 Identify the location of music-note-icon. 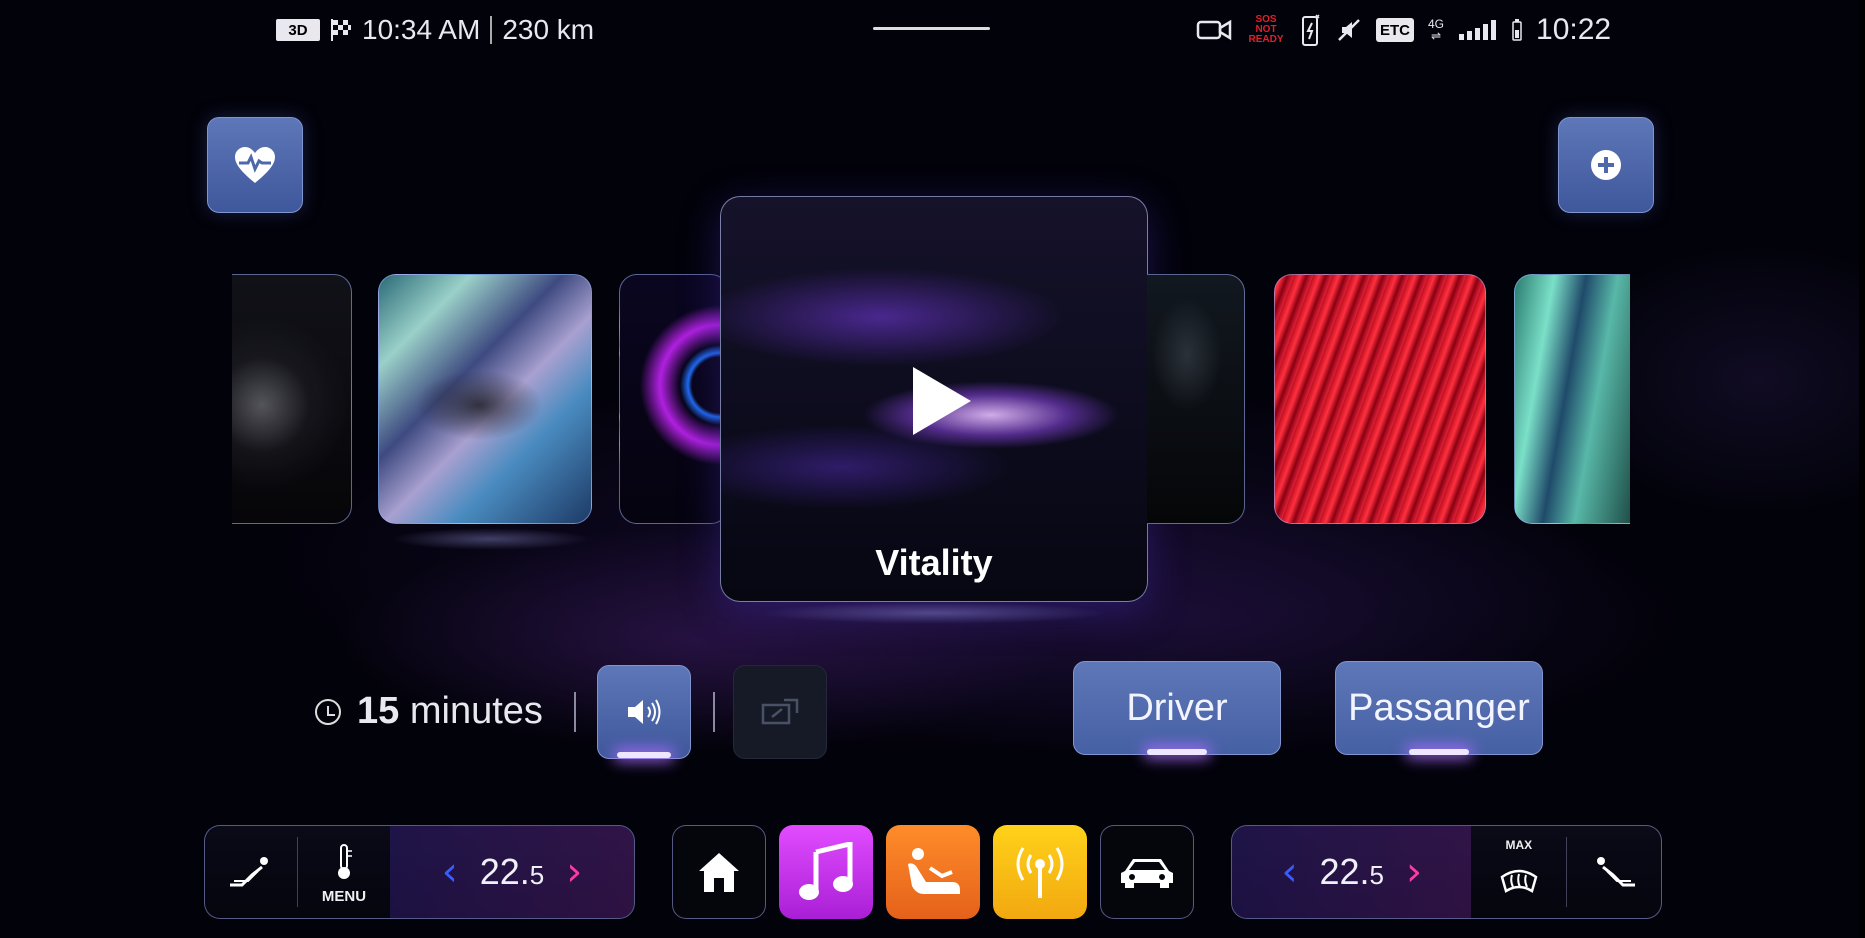
(826, 871).